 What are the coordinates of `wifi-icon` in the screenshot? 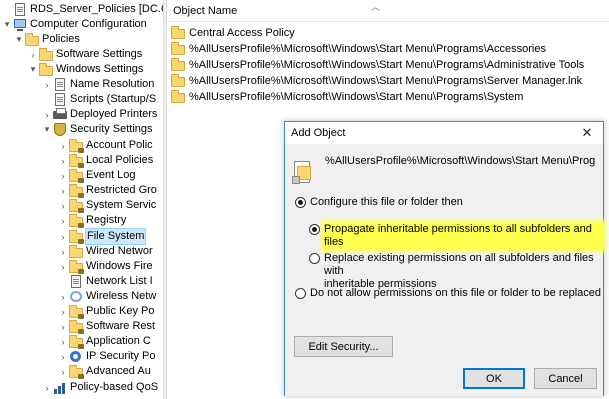 It's located at (76, 296).